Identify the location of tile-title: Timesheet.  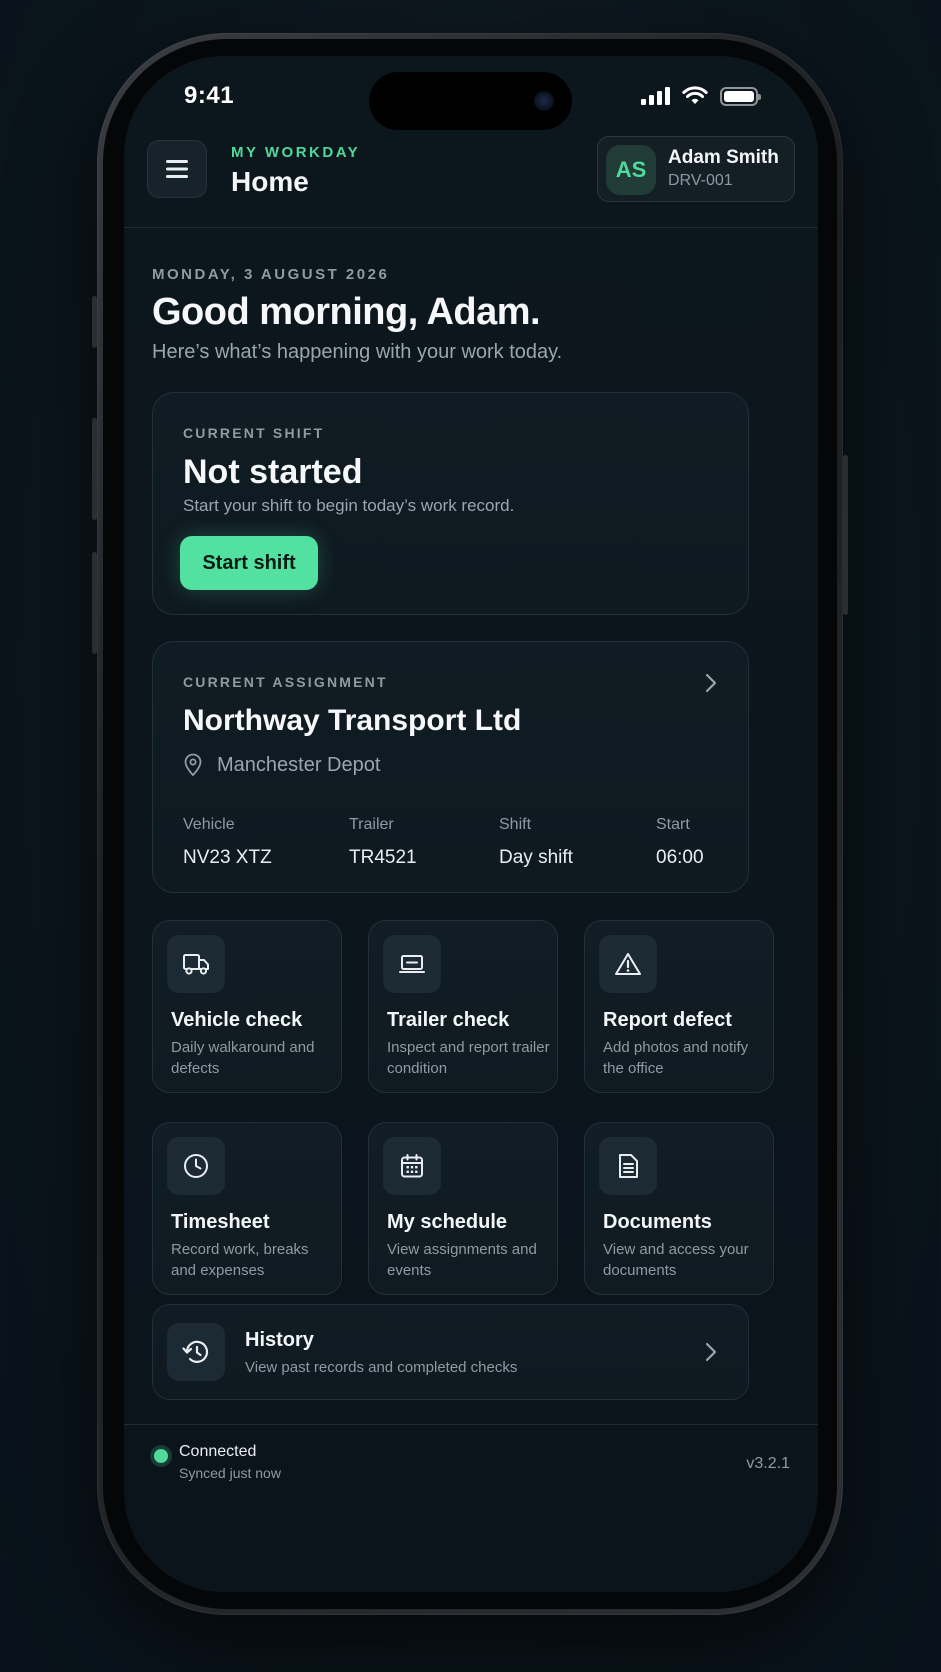
(220, 1222).